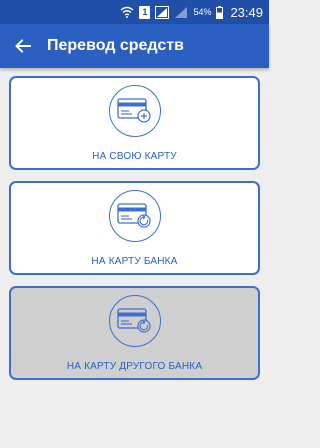 The height and width of the screenshot is (448, 320). Describe the element at coordinates (202, 12) in the screenshot. I see `battery-percent: 54%` at that location.